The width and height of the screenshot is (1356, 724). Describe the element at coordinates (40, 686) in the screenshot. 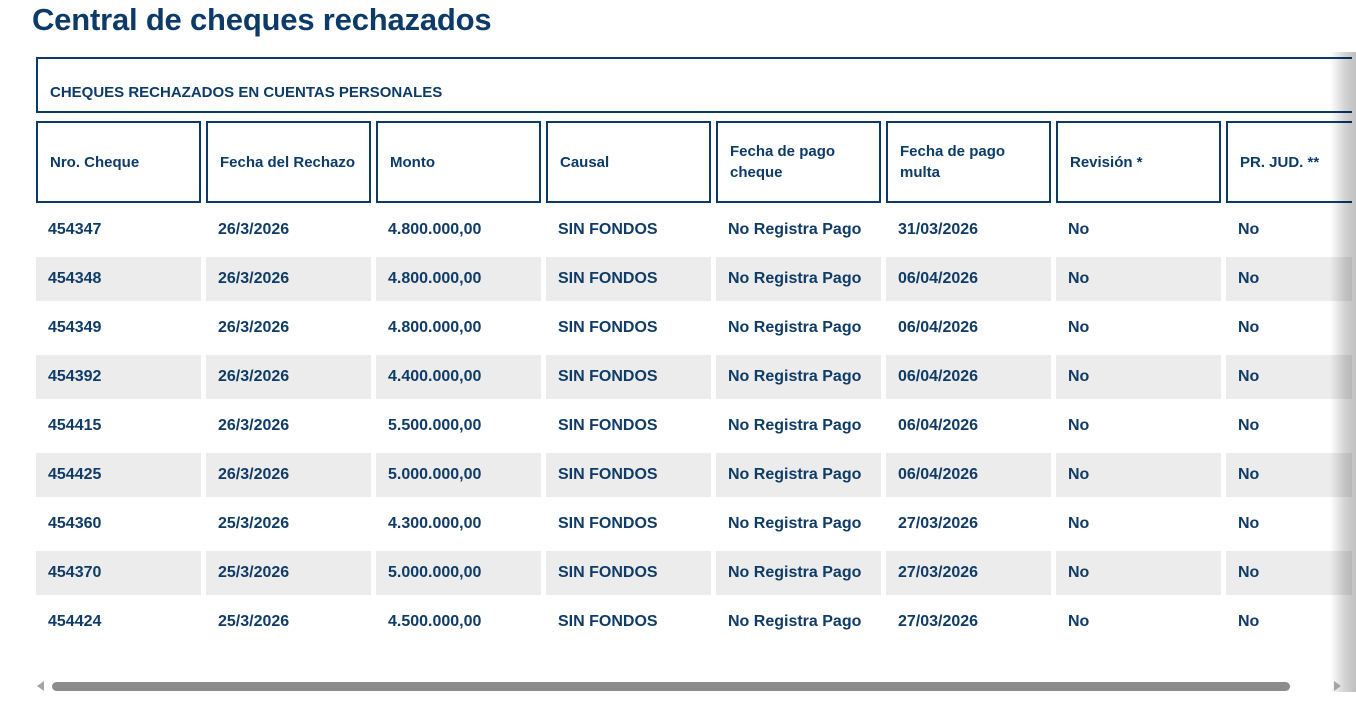

I see `chevron-left-icon` at that location.